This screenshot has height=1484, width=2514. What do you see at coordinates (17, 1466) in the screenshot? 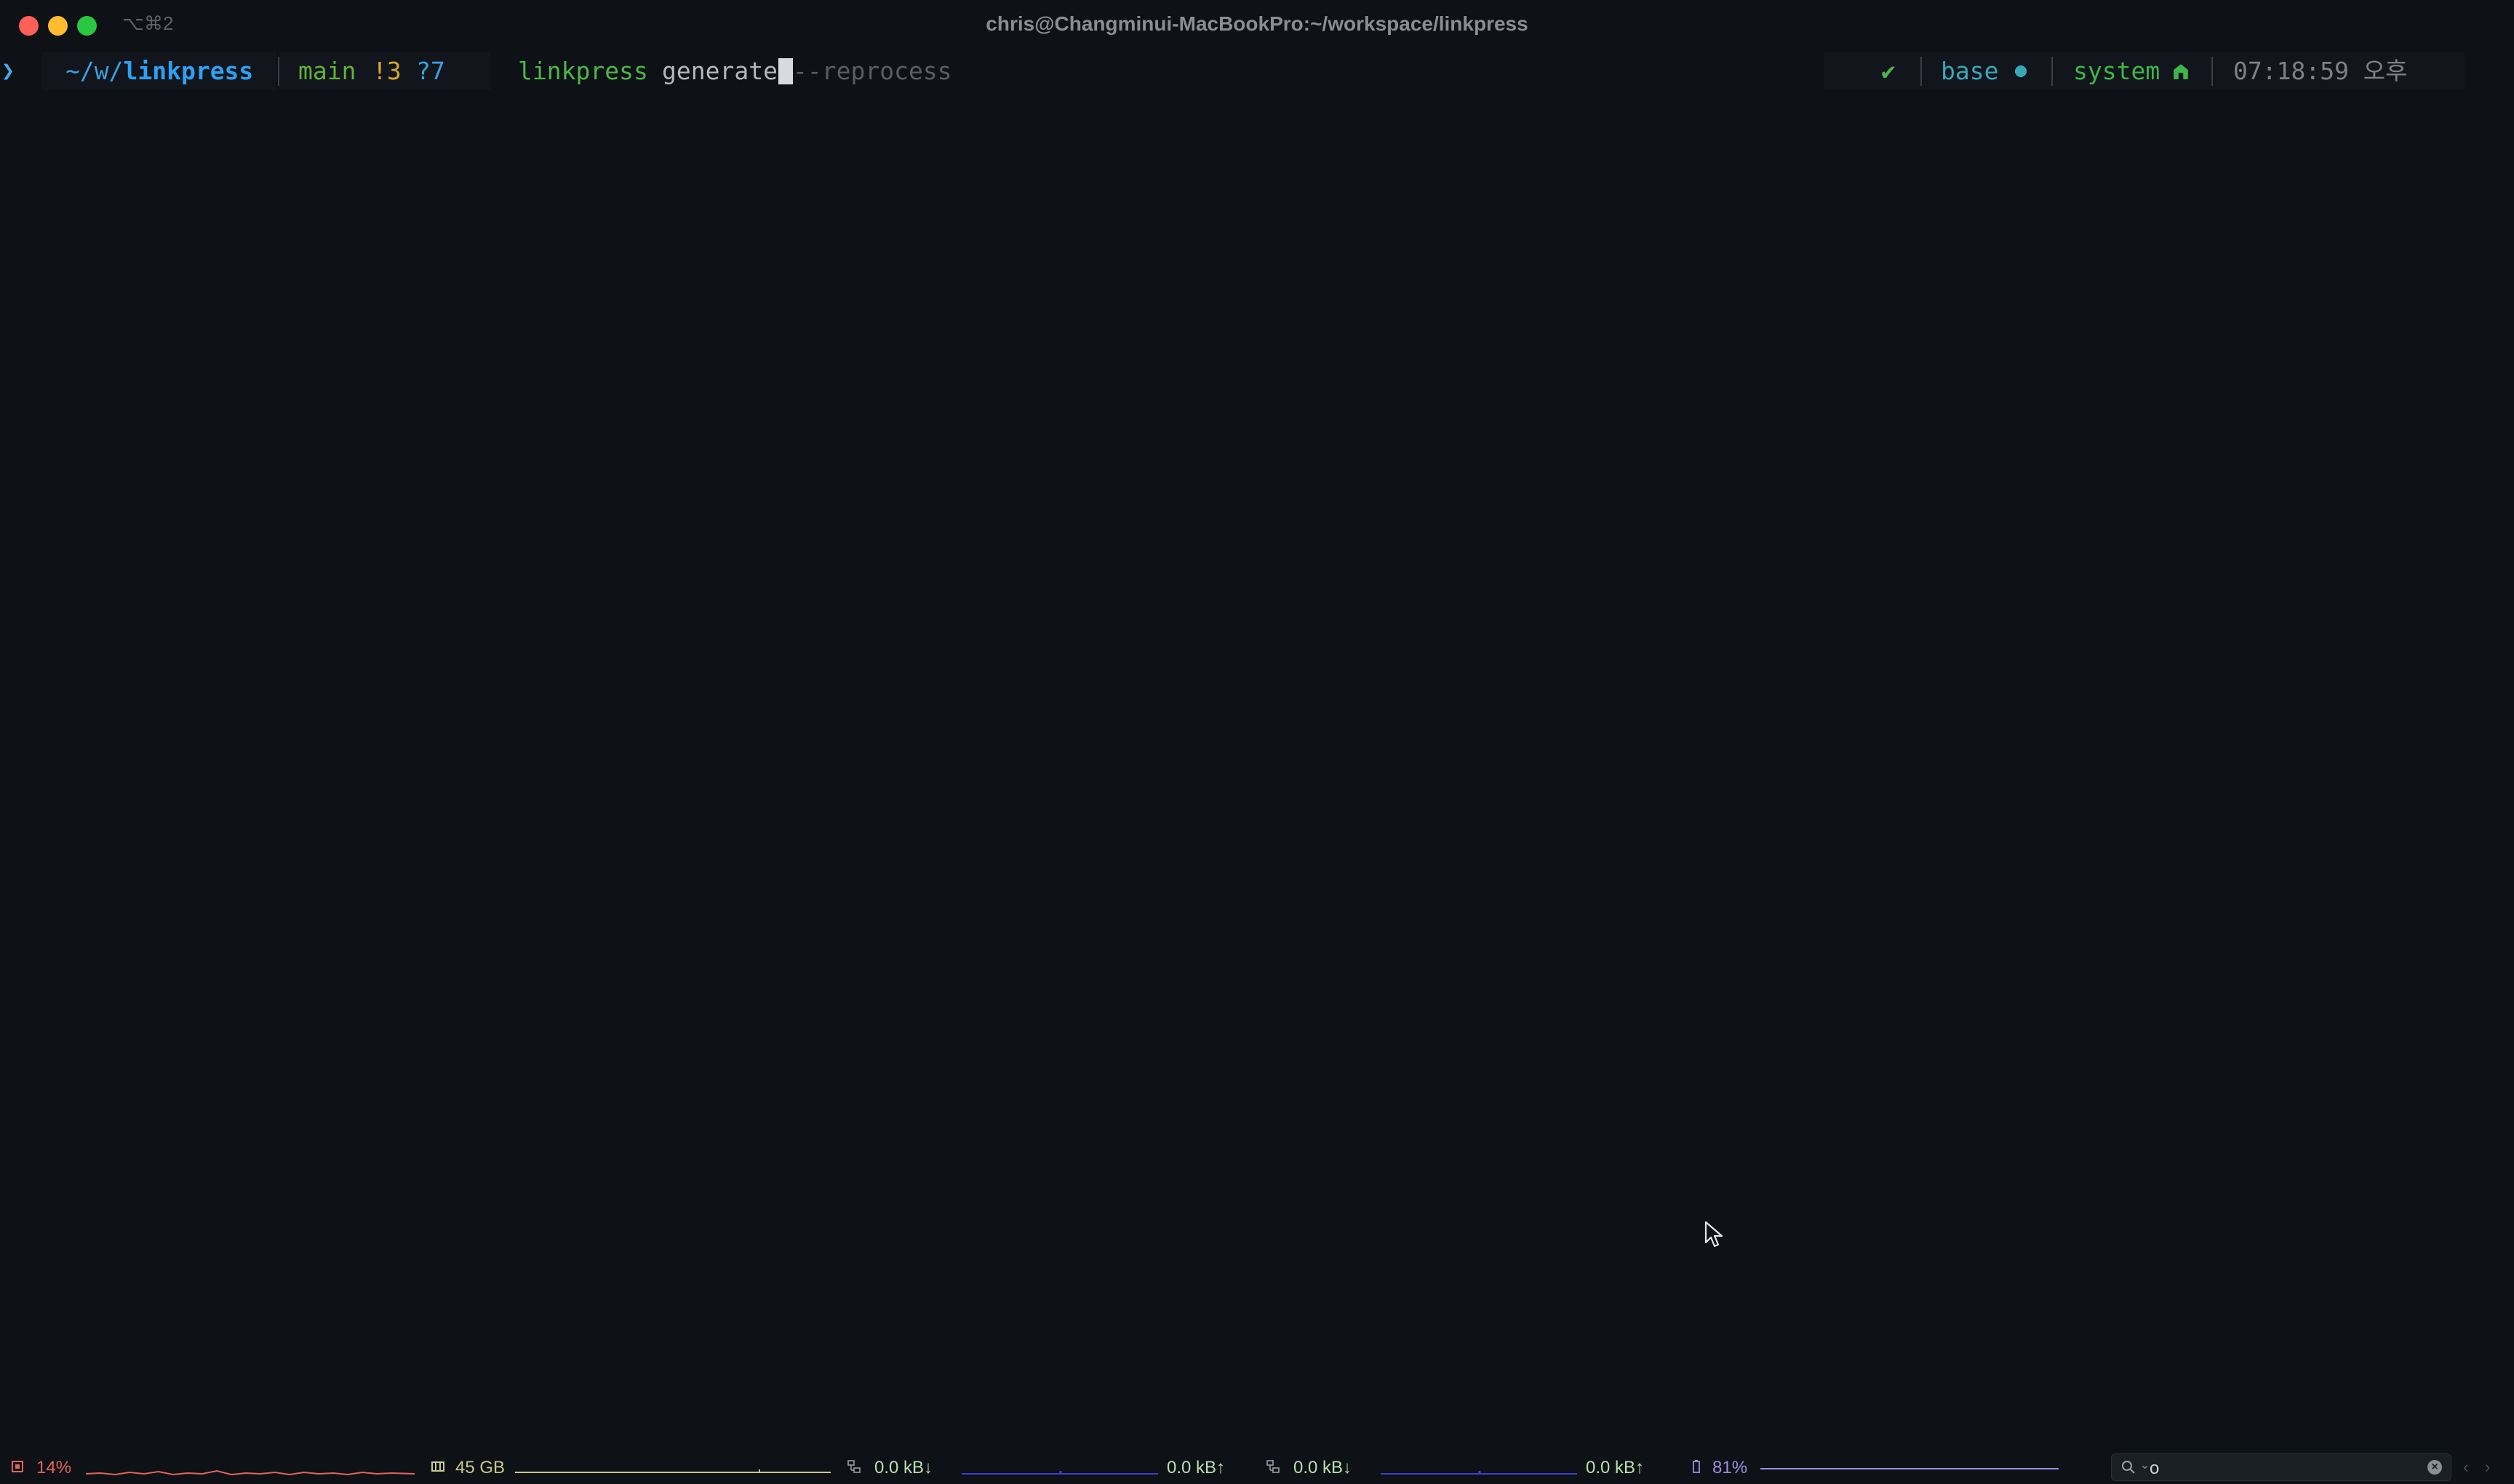
I see `cpu-icon` at bounding box center [17, 1466].